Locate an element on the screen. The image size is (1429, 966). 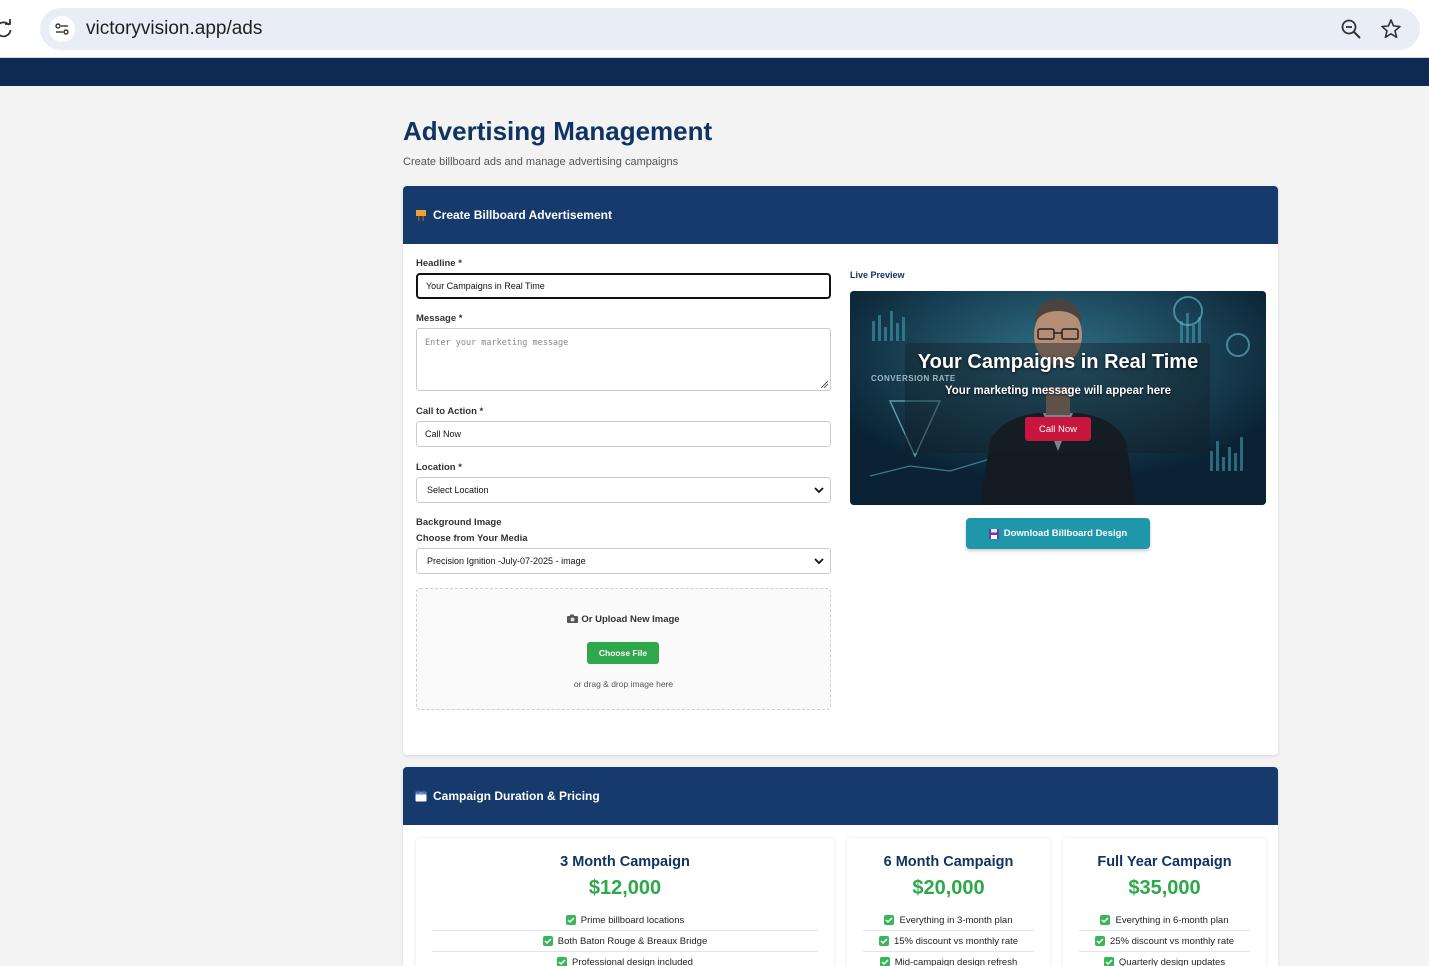
address-bar: victoryvision.app/ads is located at coordinates (730, 29).